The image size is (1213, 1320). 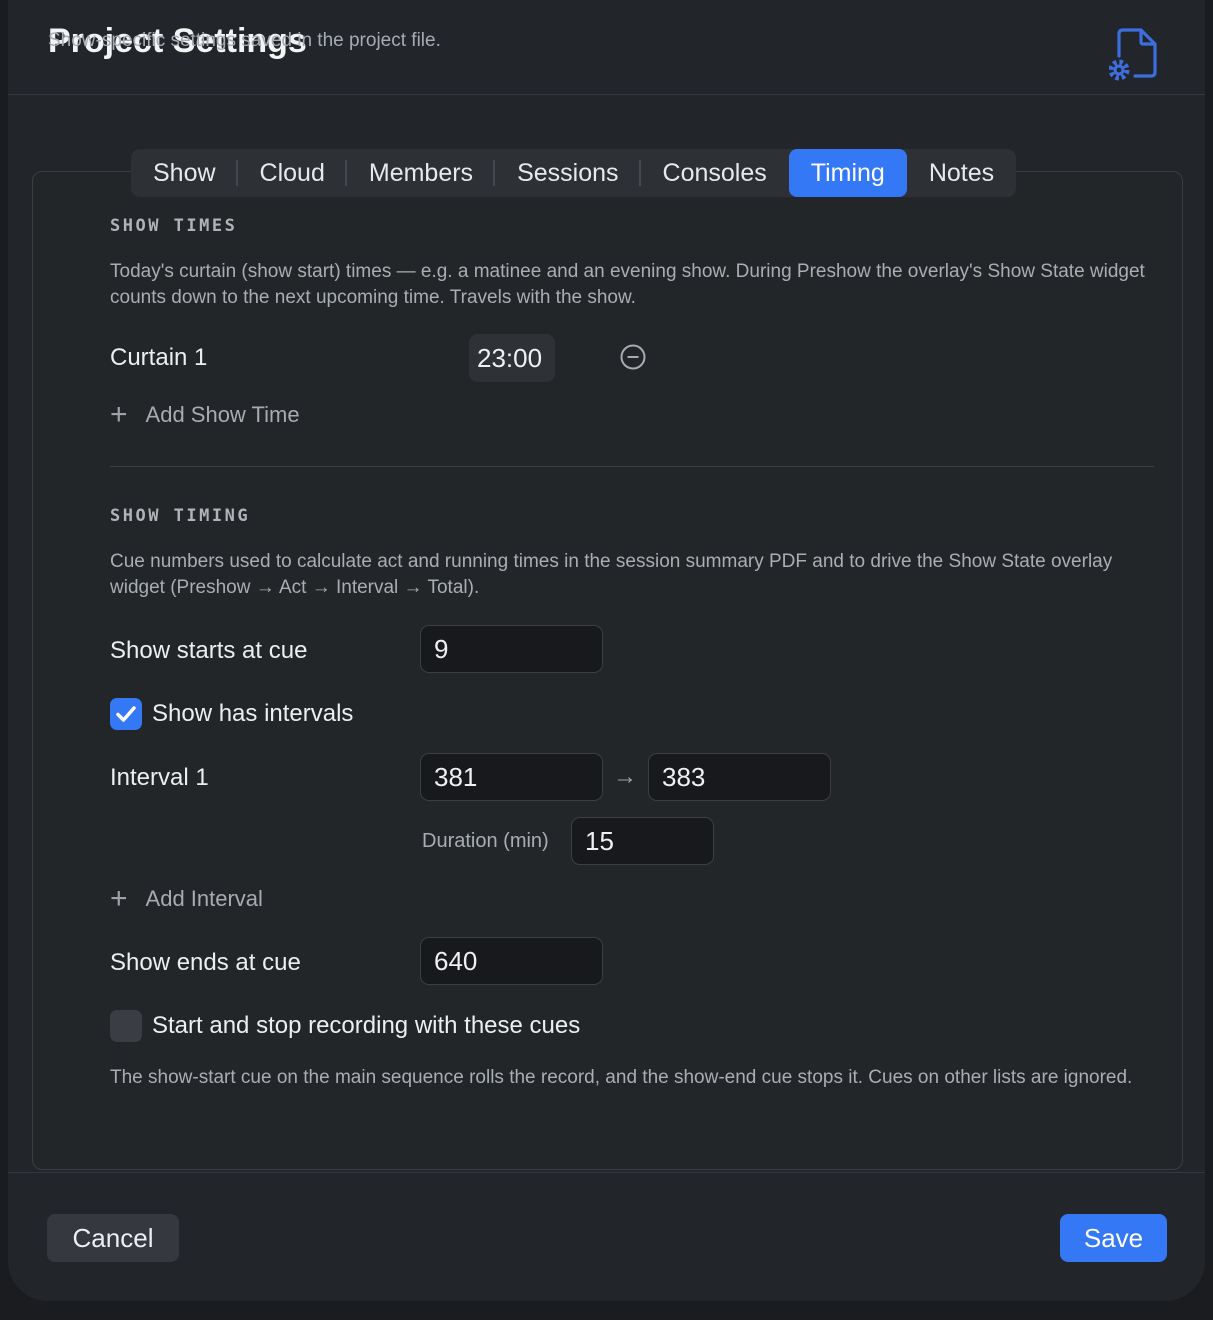 I want to click on tab-show: Show, so click(x=184, y=173).